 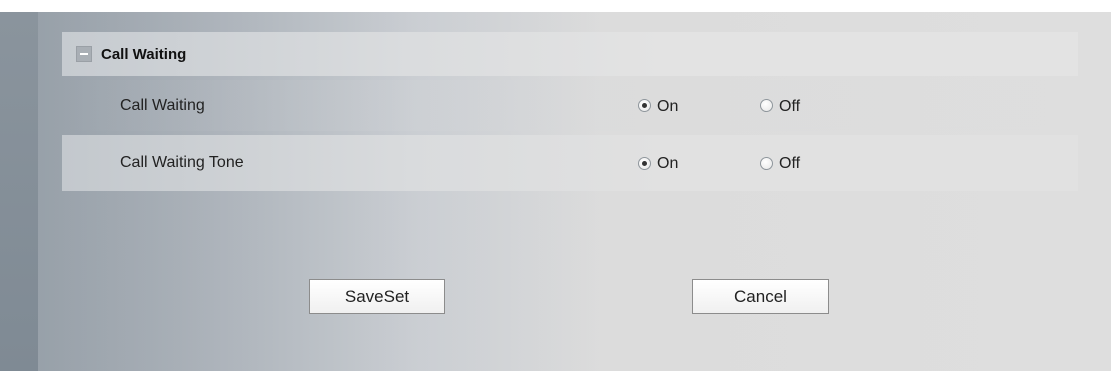 What do you see at coordinates (570, 163) in the screenshot?
I see `setting-row-call-waiting-tone: Call Waiting Tone On Off` at bounding box center [570, 163].